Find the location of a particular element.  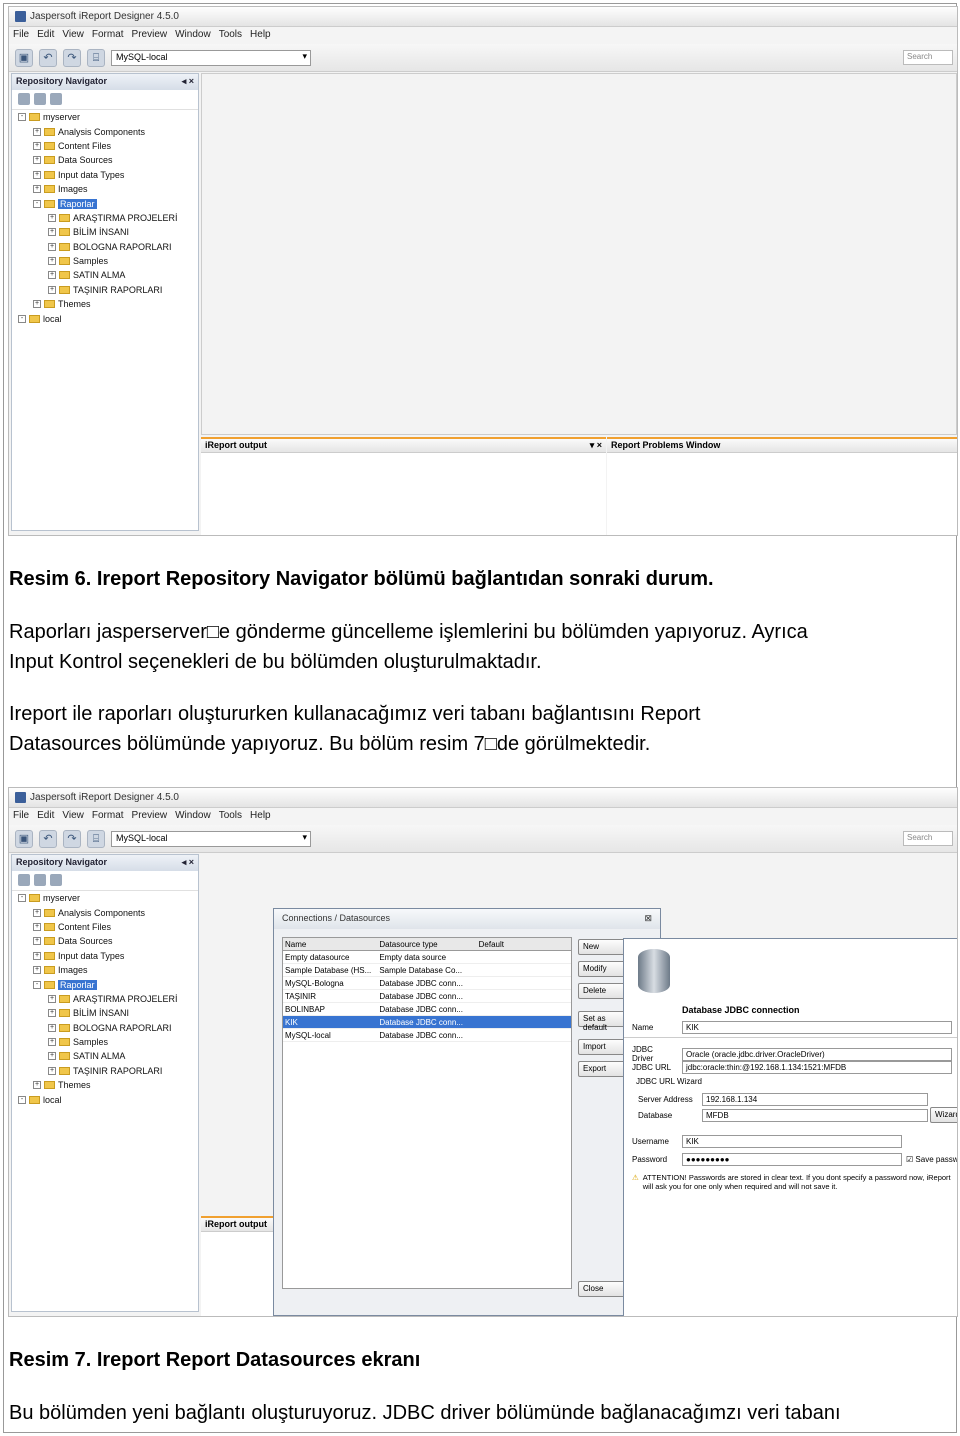

username-field: KIK is located at coordinates (792, 1141).